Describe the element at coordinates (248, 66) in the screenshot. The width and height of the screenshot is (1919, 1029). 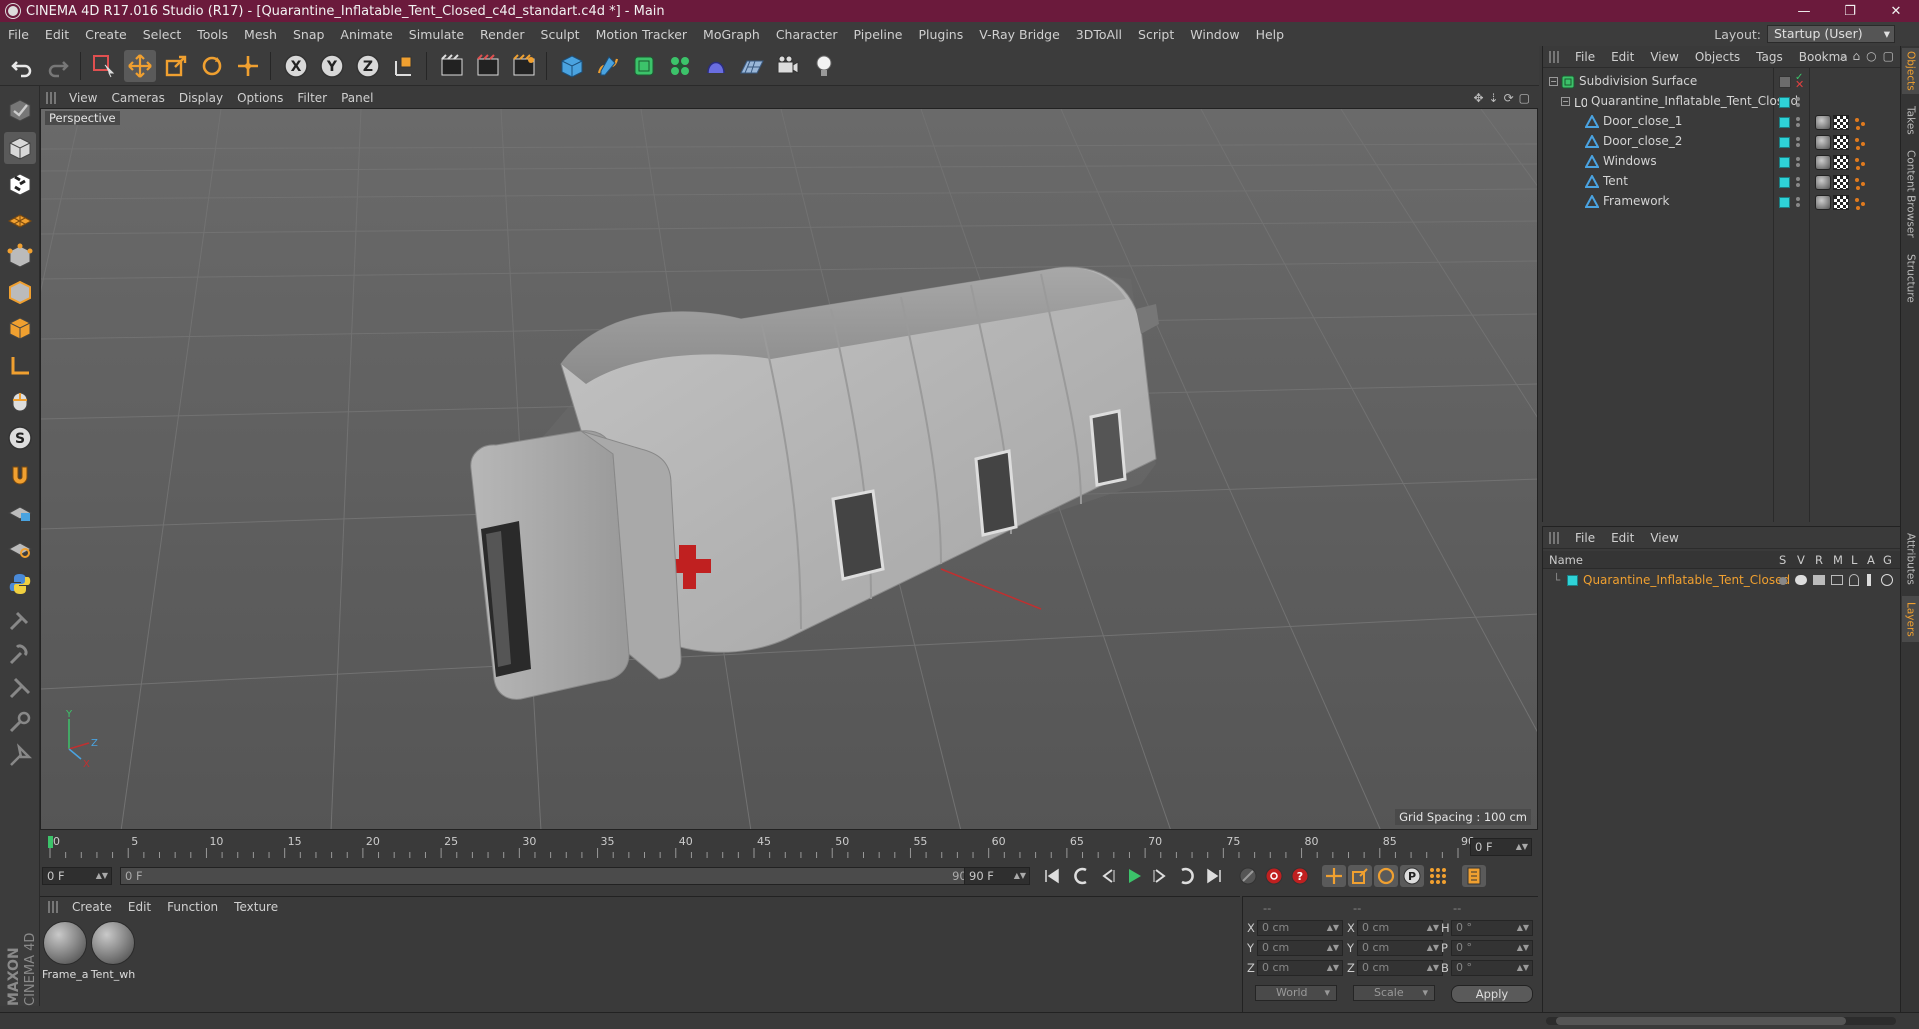
I see `transform-tool-icon` at that location.